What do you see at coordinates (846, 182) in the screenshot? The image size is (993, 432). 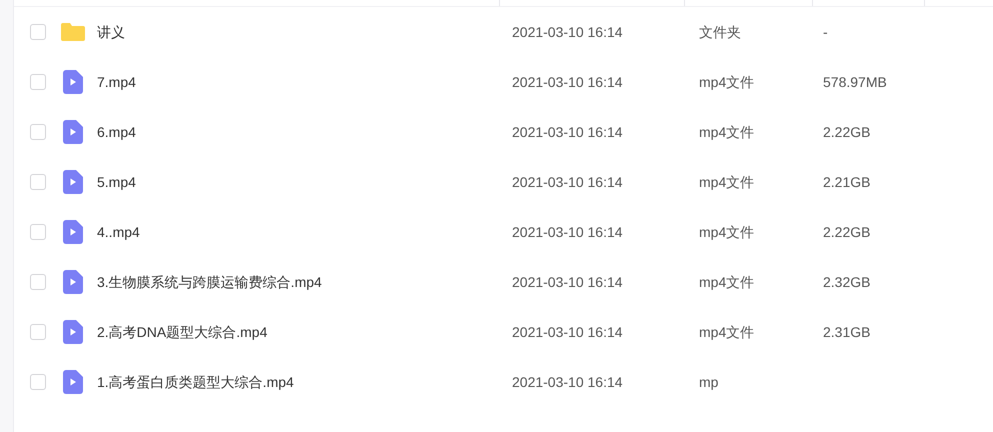 I see `file-size: 2.21GB` at bounding box center [846, 182].